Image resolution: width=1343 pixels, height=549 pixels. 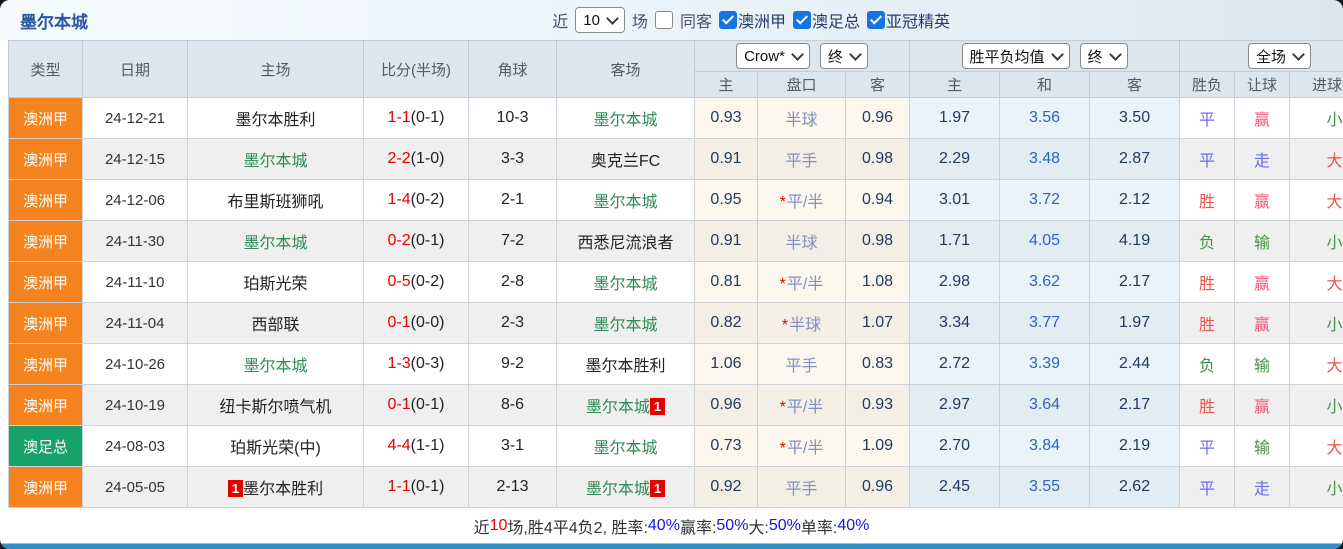 I want to click on avg-away-odds: 2.62, so click(x=1135, y=487).